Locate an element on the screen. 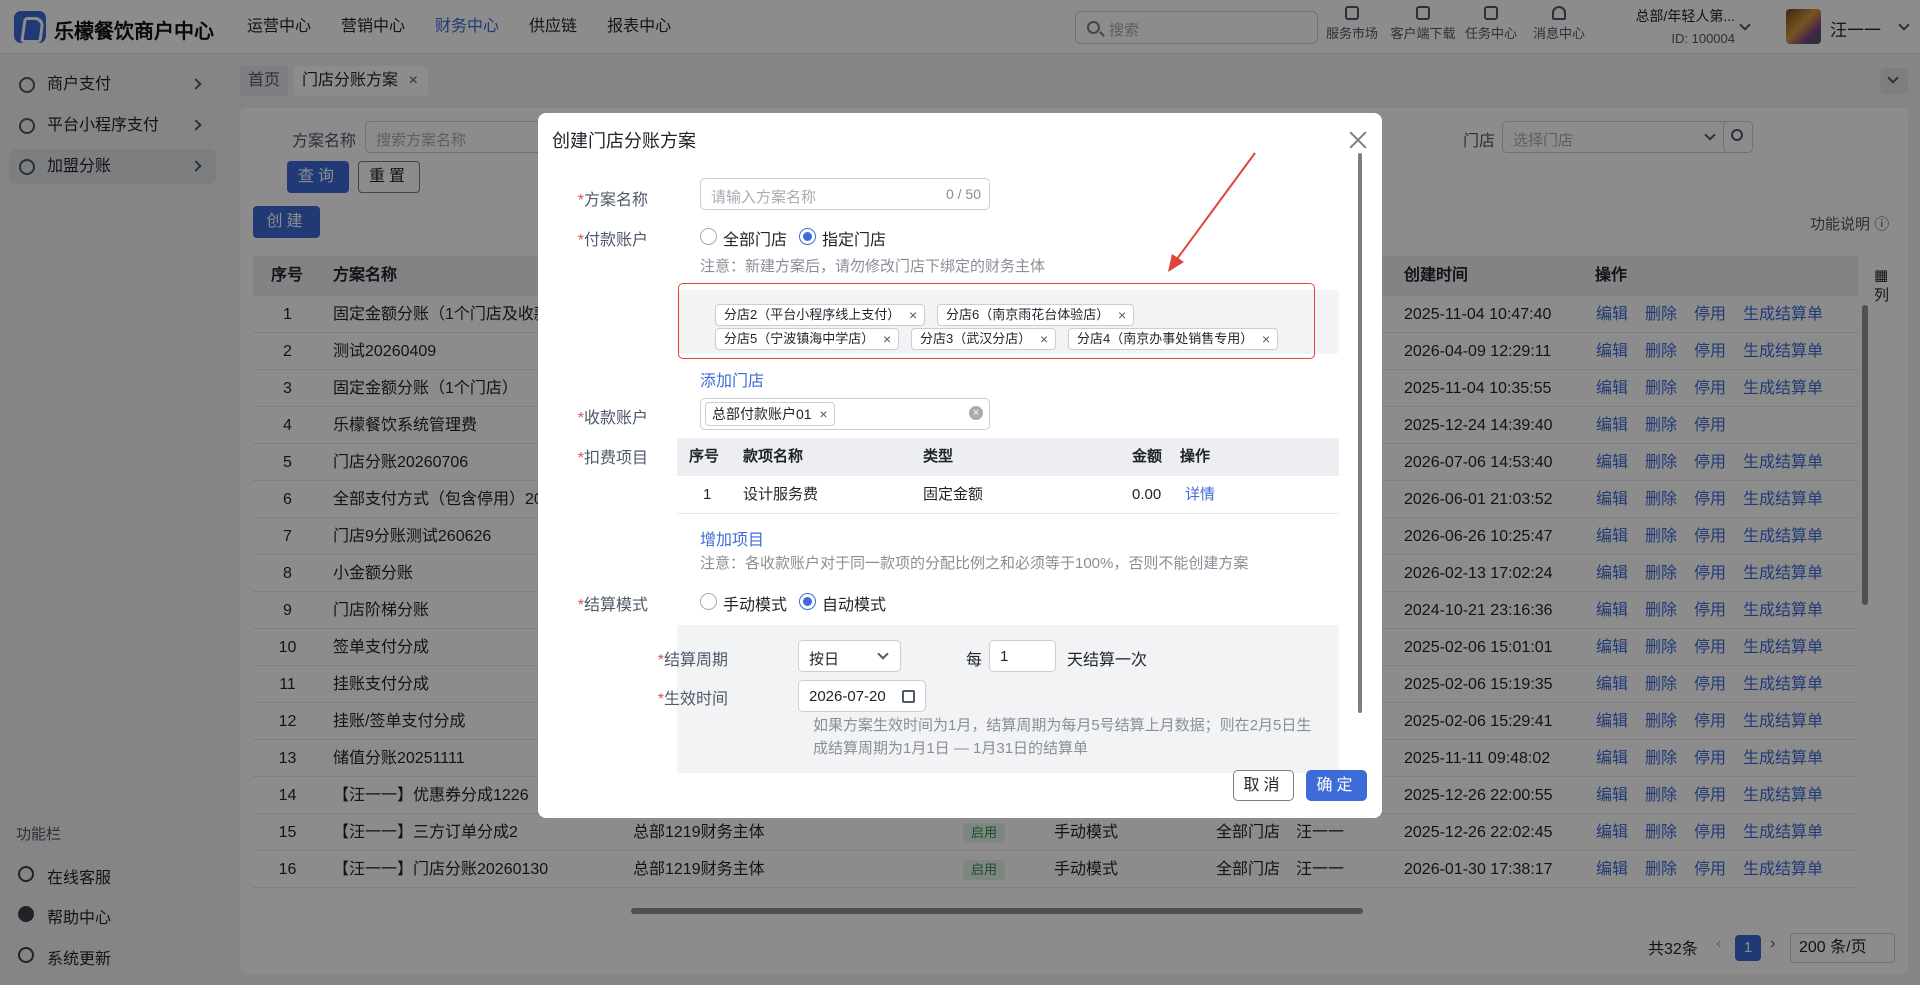 The width and height of the screenshot is (1920, 985). receive-account-label: *收款账户 is located at coordinates (612, 418).